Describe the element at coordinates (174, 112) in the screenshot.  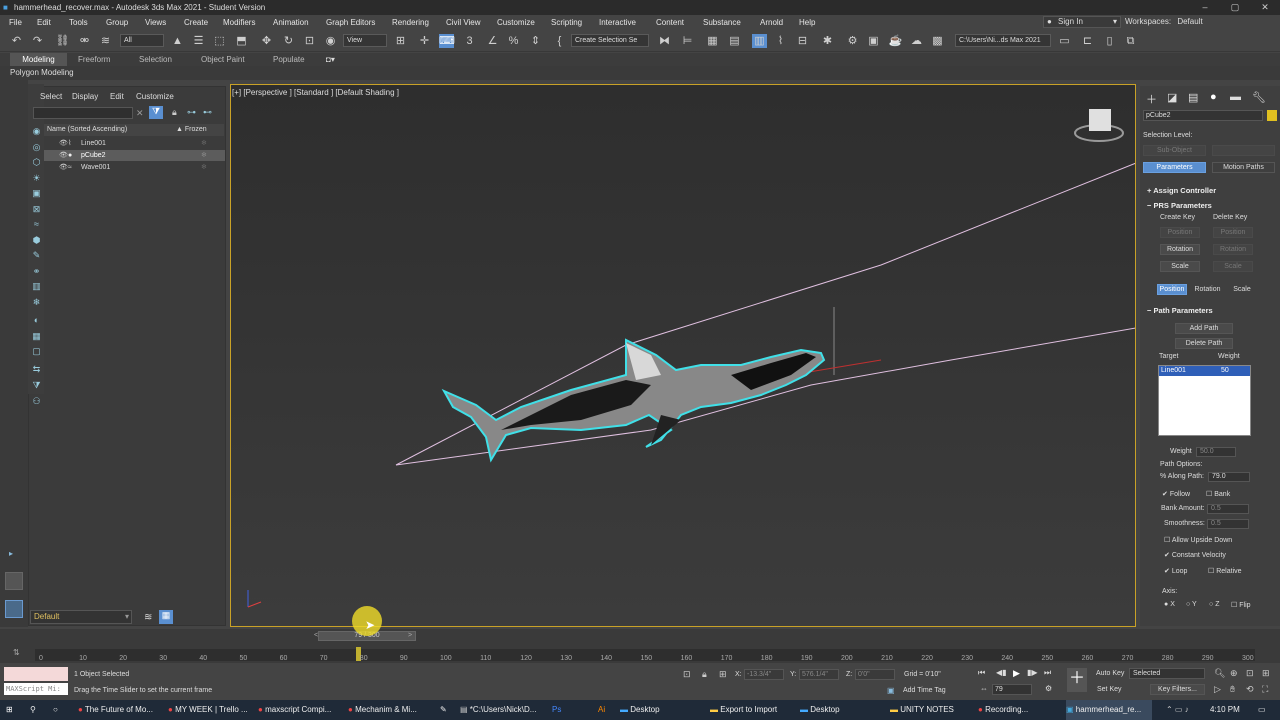
I see `lock-icon: 🔒︎` at that location.